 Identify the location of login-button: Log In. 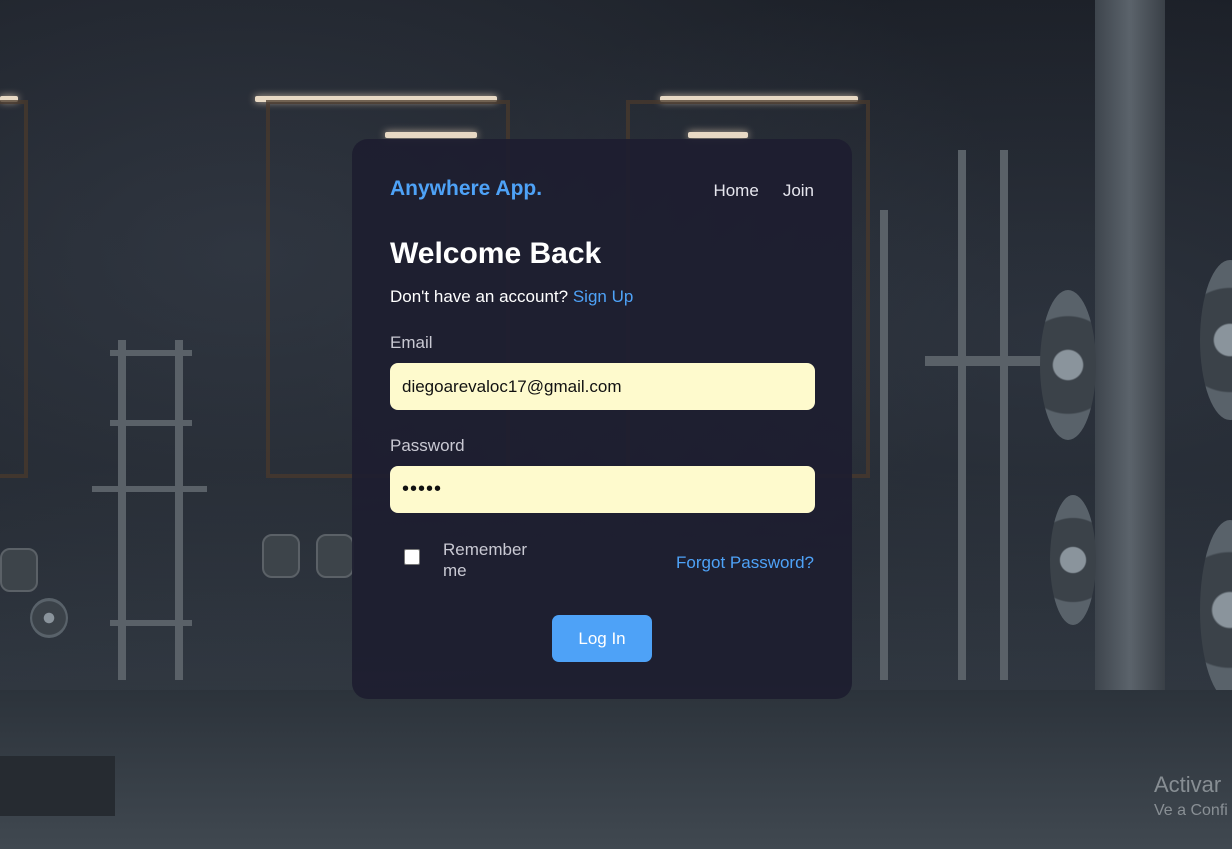
(602, 638).